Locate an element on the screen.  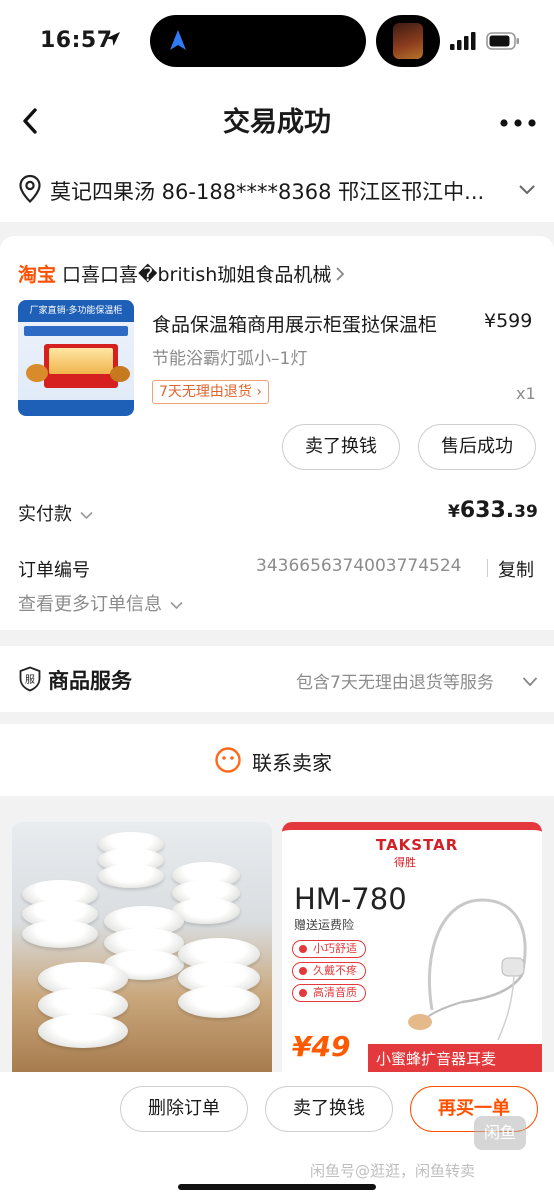
more-order-info-label: 查看更多订单信息 is located at coordinates (90, 604).